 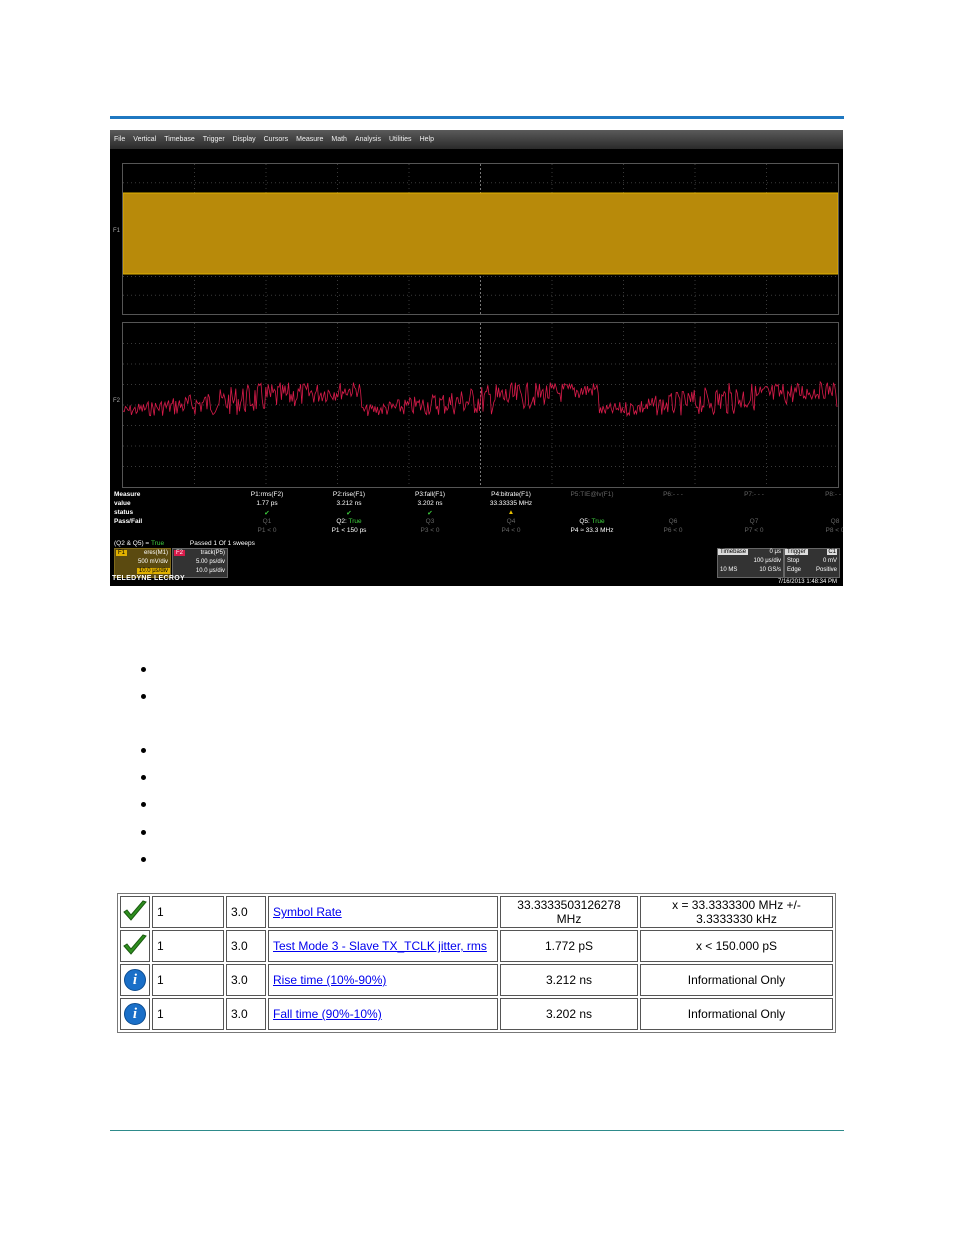 I want to click on param-name: P7:- - -, so click(x=754, y=494).